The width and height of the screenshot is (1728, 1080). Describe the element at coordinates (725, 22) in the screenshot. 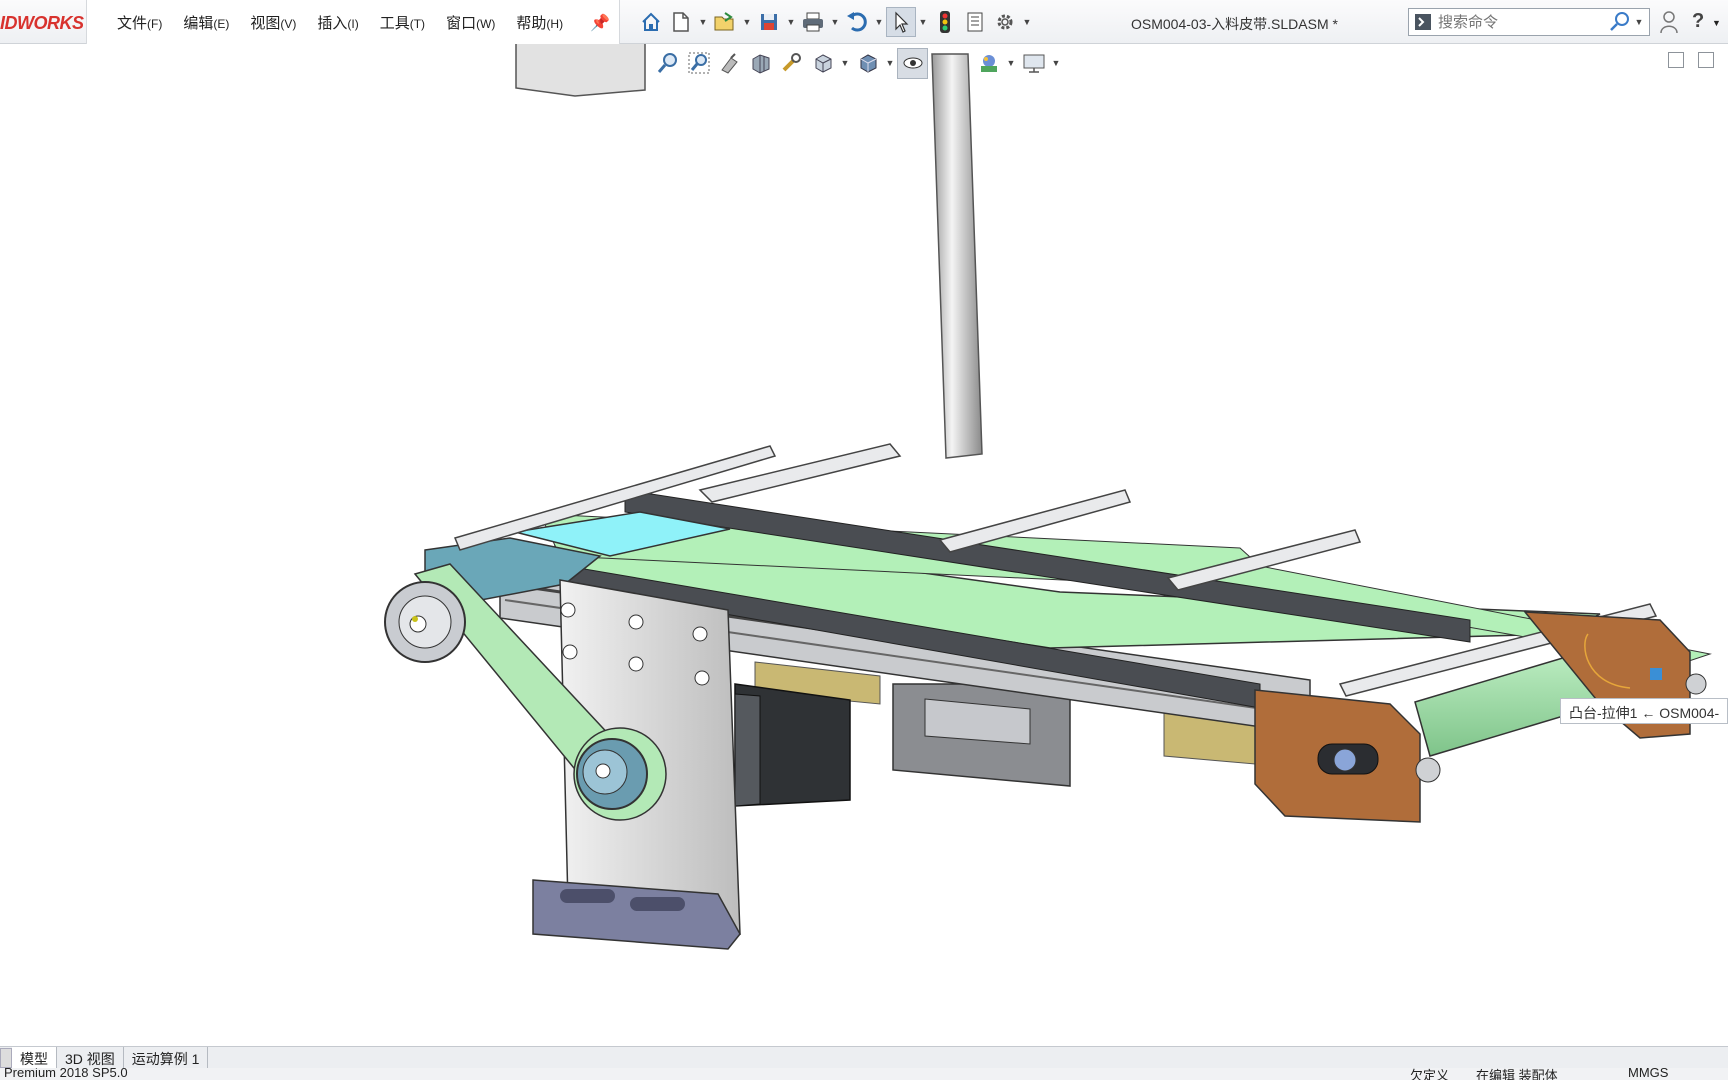

I see `open-icon` at that location.